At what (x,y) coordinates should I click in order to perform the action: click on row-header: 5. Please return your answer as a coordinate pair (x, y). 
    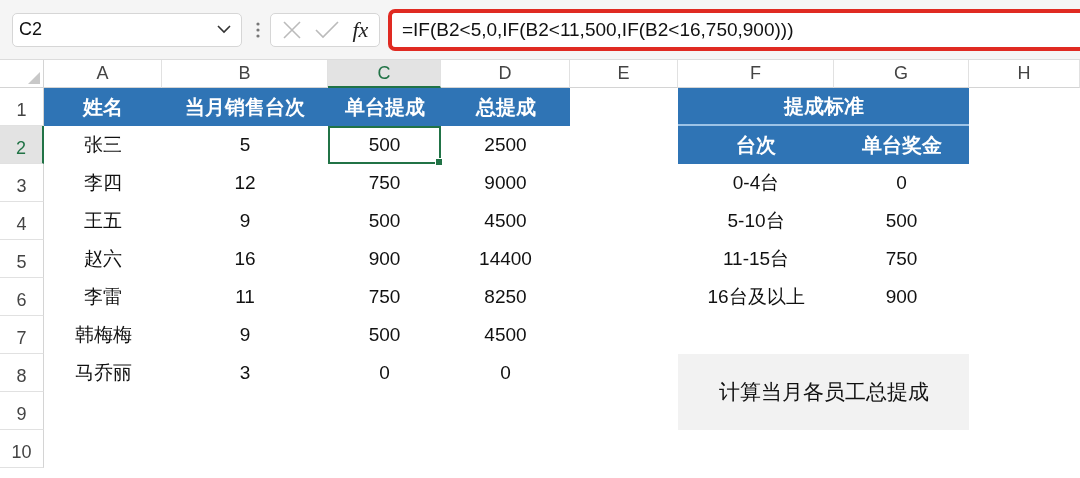
    Looking at the image, I should click on (22, 259).